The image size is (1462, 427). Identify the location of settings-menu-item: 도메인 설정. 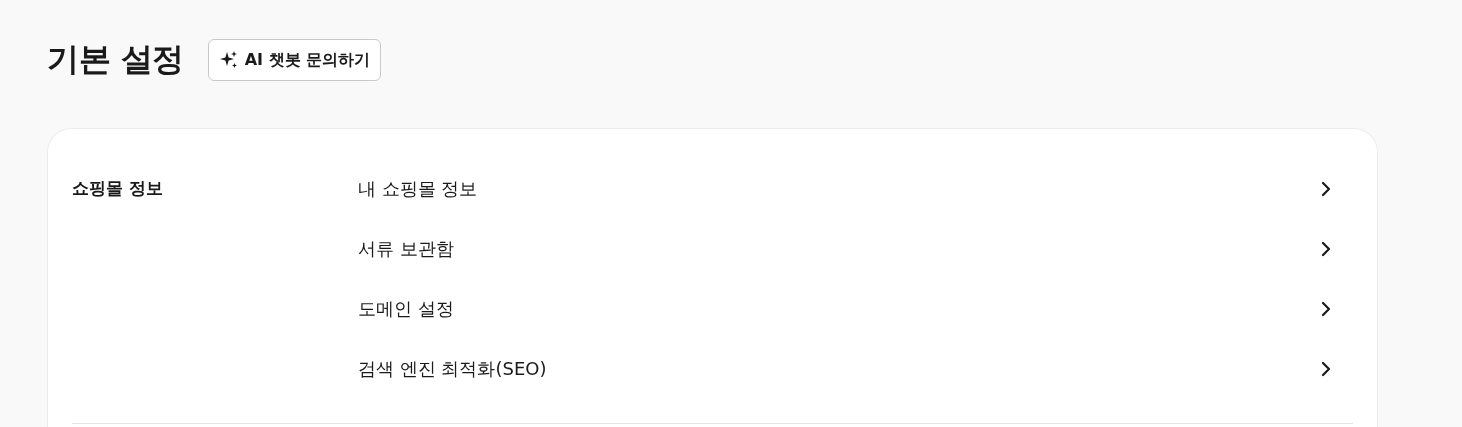
(855, 309).